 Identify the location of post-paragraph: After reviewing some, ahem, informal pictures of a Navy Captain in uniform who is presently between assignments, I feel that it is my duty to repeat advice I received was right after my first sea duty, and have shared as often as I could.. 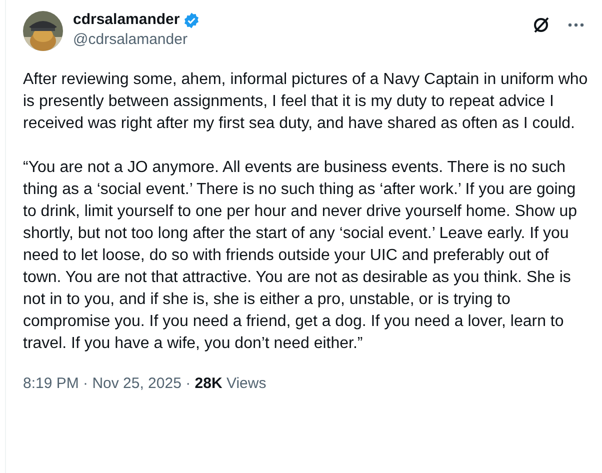
(306, 102).